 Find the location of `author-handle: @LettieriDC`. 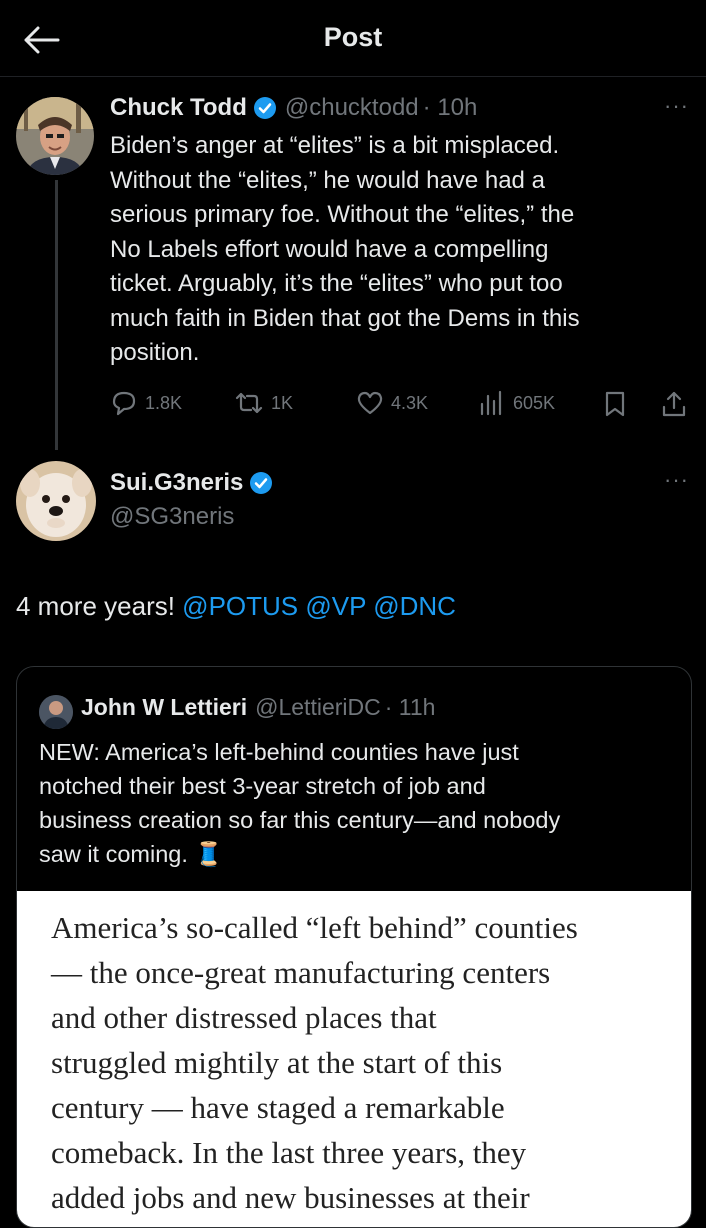

author-handle: @LettieriDC is located at coordinates (318, 706).